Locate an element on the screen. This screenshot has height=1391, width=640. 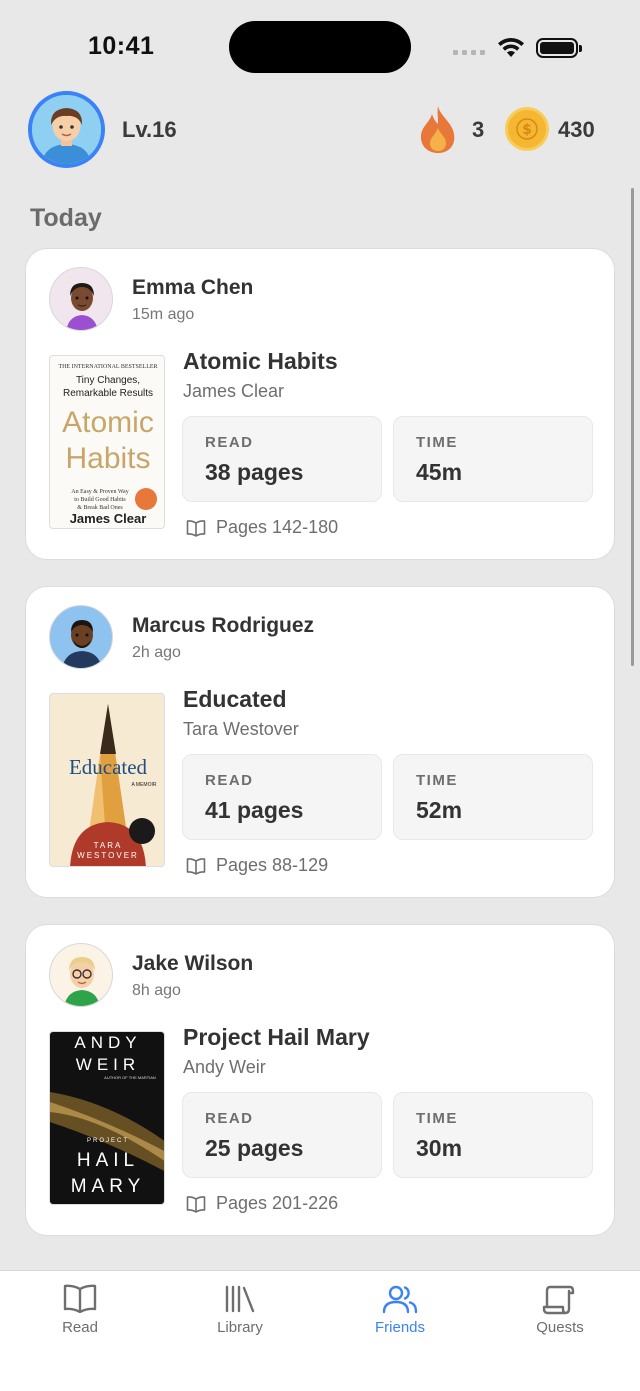
page-range-text: Pages 201-226 is located at coordinates (277, 1203).